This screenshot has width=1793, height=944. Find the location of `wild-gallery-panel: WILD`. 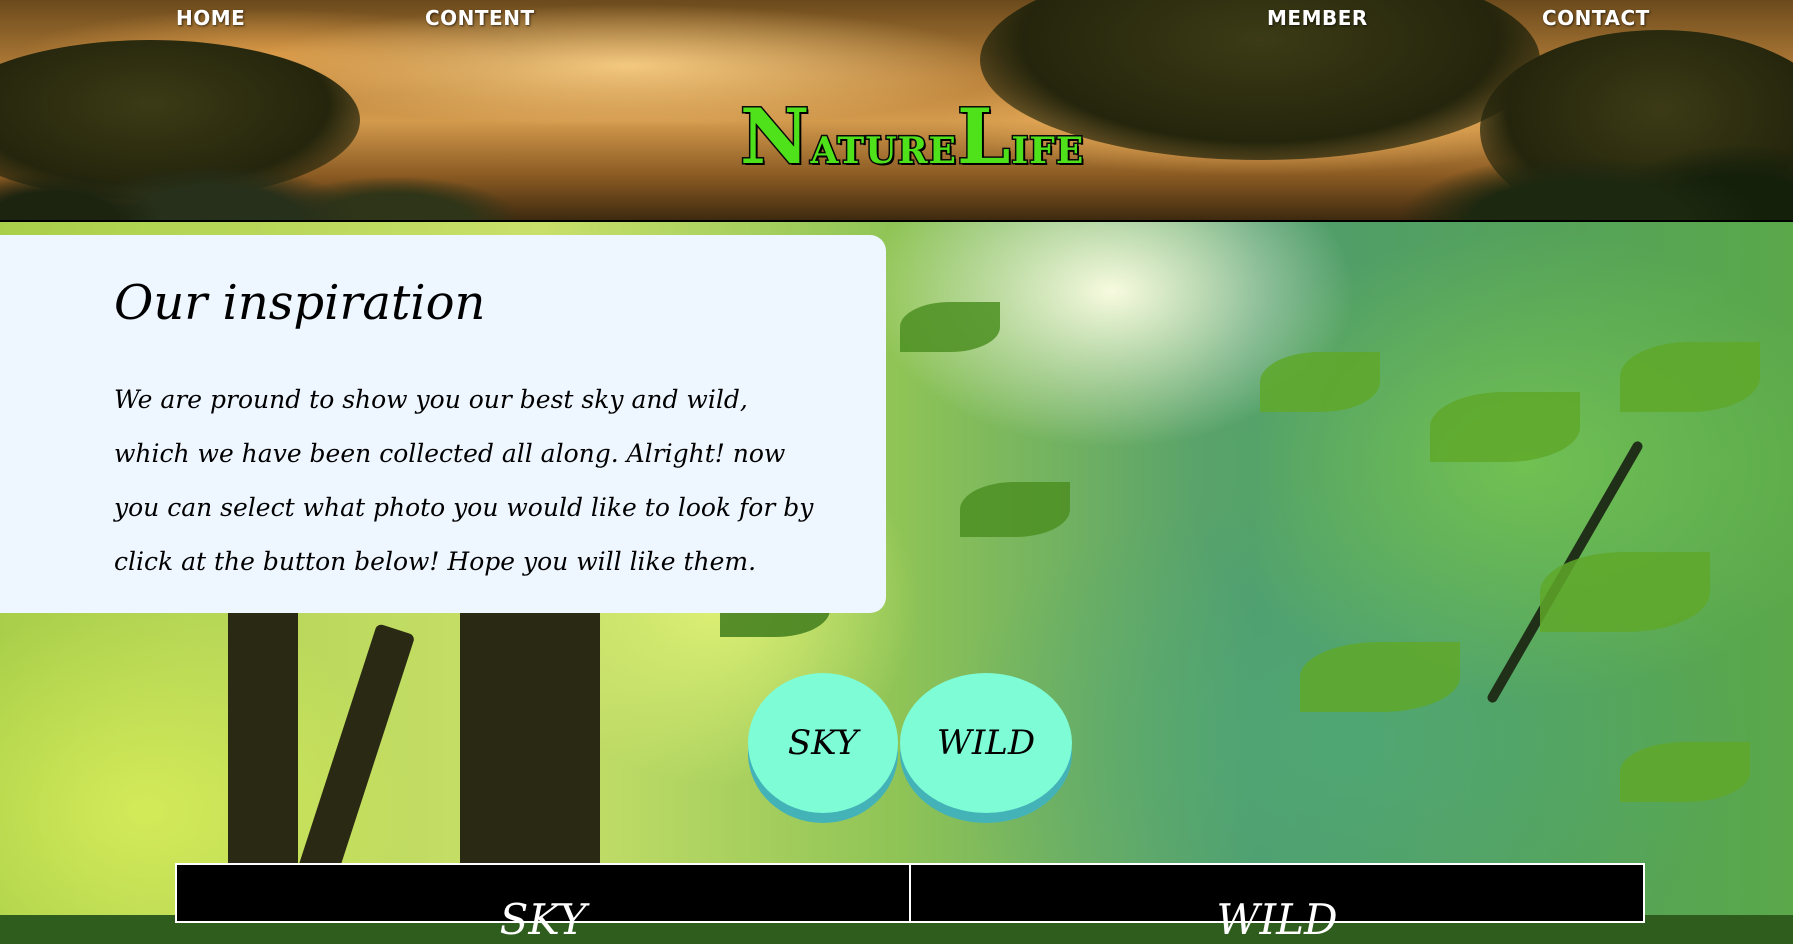

wild-gallery-panel: WILD is located at coordinates (1277, 903).